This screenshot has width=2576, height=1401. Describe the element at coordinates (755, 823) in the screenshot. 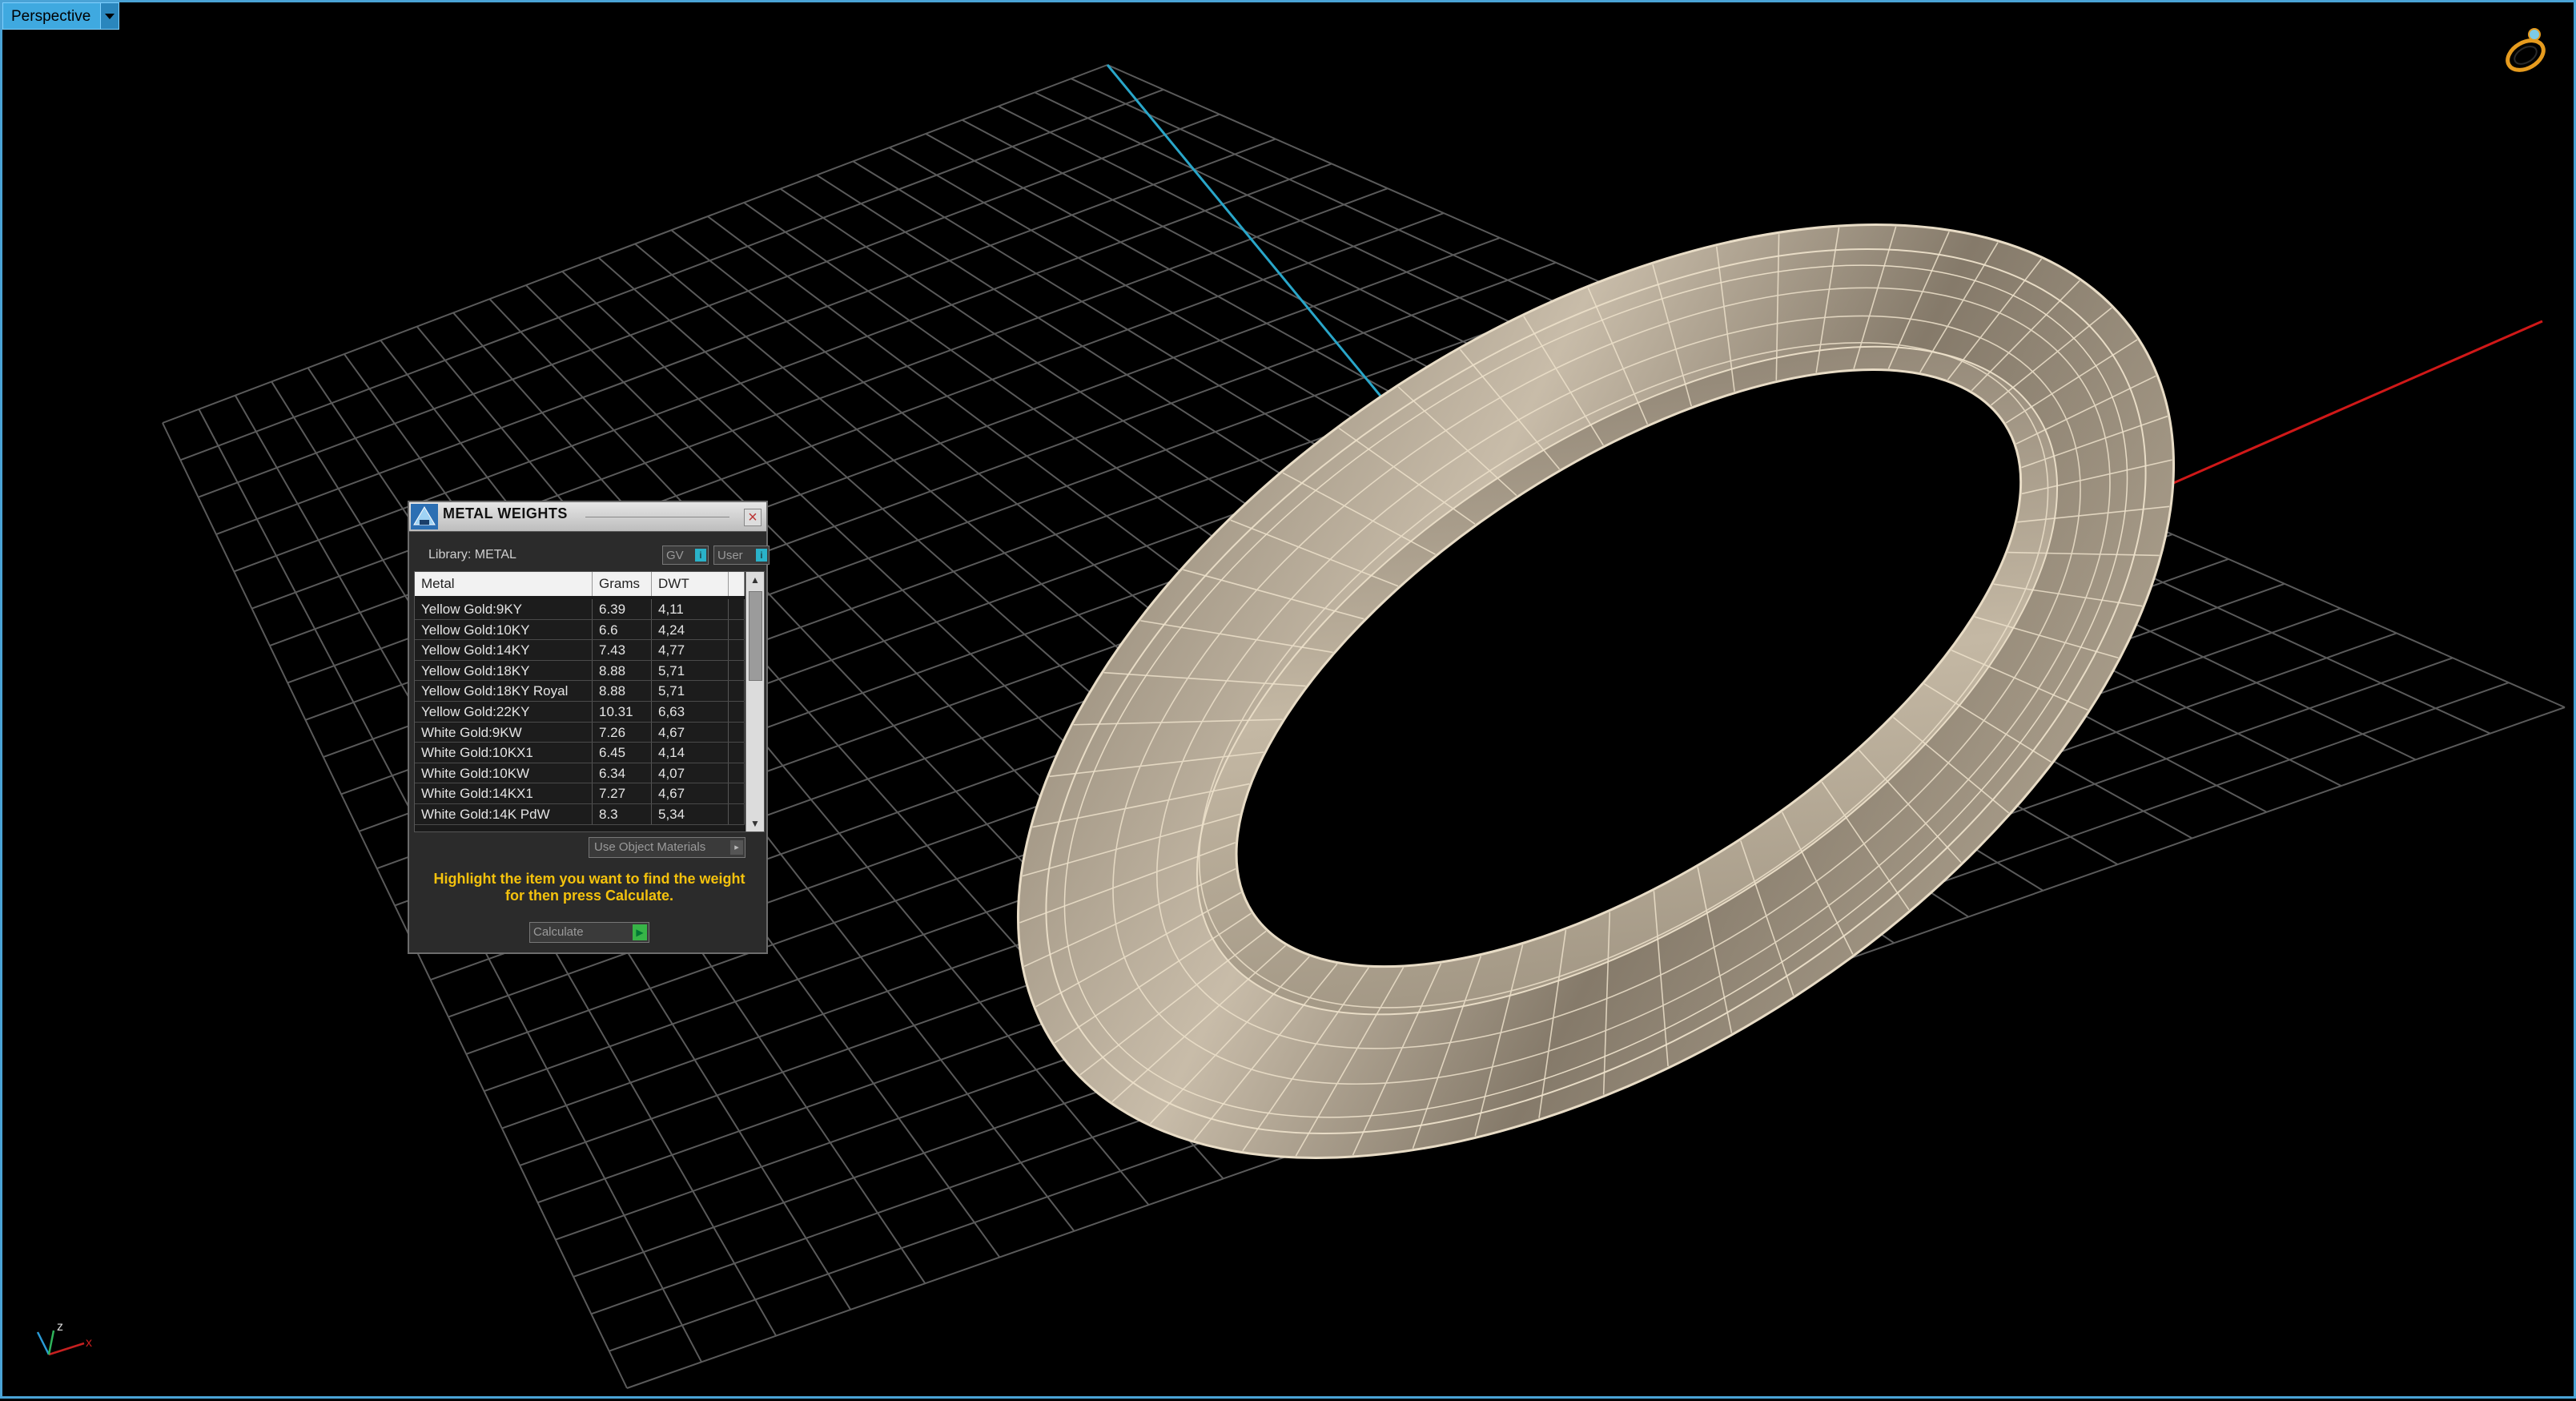

I see `scroll-down-icon: ▼` at that location.